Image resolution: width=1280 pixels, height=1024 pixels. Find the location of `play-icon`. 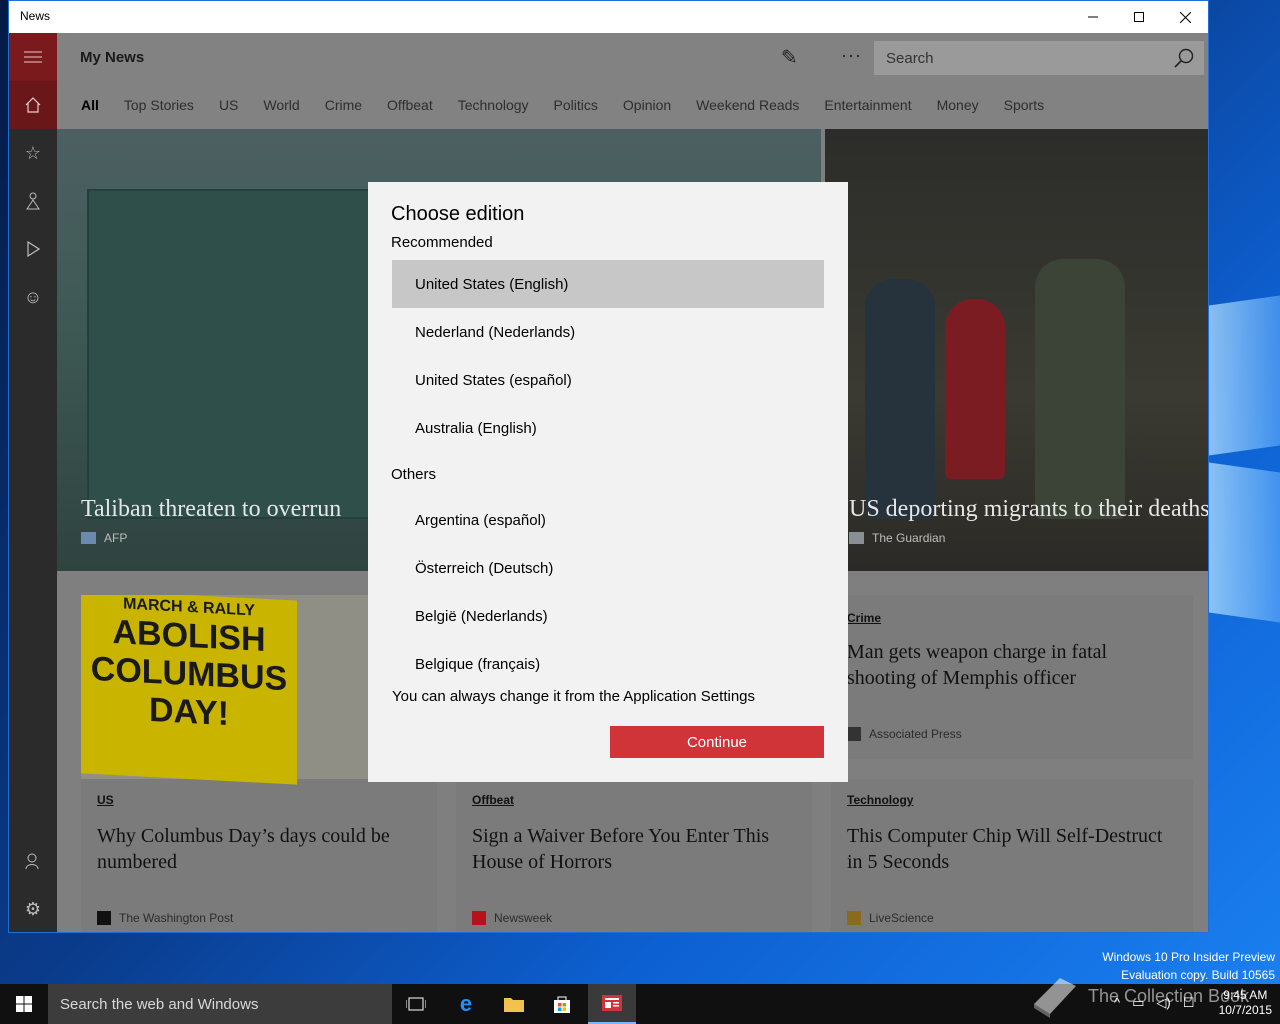

play-icon is located at coordinates (33, 249).